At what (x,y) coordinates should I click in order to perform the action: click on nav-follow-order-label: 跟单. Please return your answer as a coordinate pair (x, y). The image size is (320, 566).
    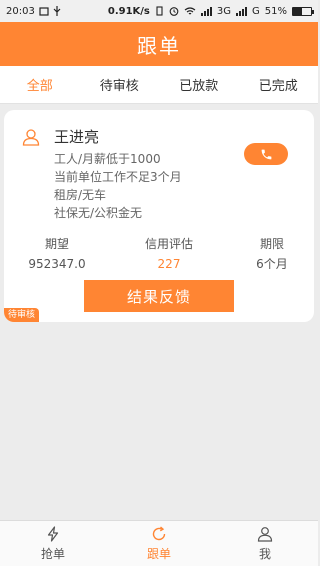
    Looking at the image, I should click on (158, 553).